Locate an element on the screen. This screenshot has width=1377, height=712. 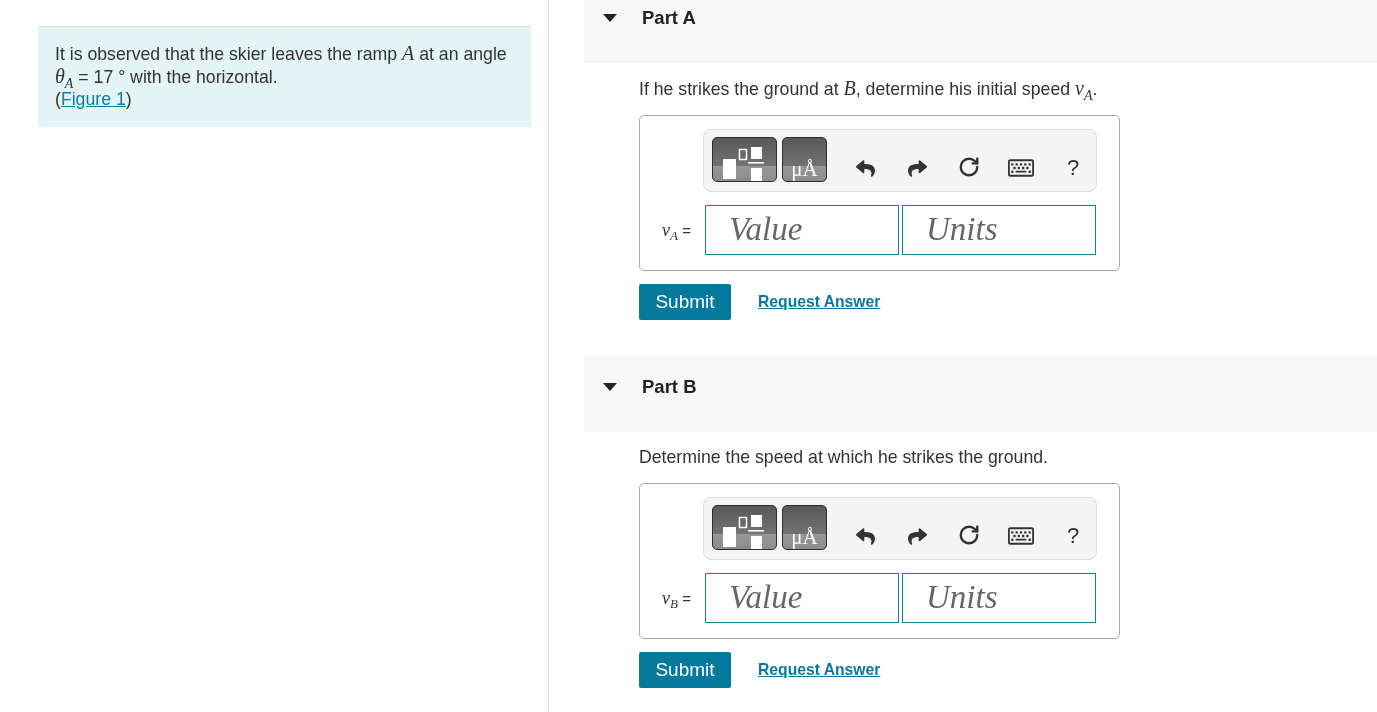
answer-label: v$_{A}$ = is located at coordinates (677, 230).